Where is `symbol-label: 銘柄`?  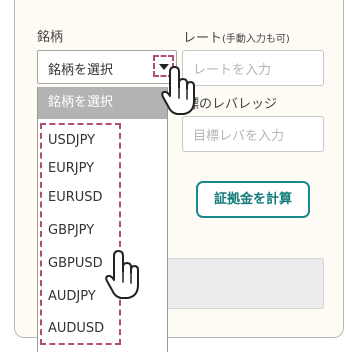 symbol-label: 銘柄 is located at coordinates (50, 37).